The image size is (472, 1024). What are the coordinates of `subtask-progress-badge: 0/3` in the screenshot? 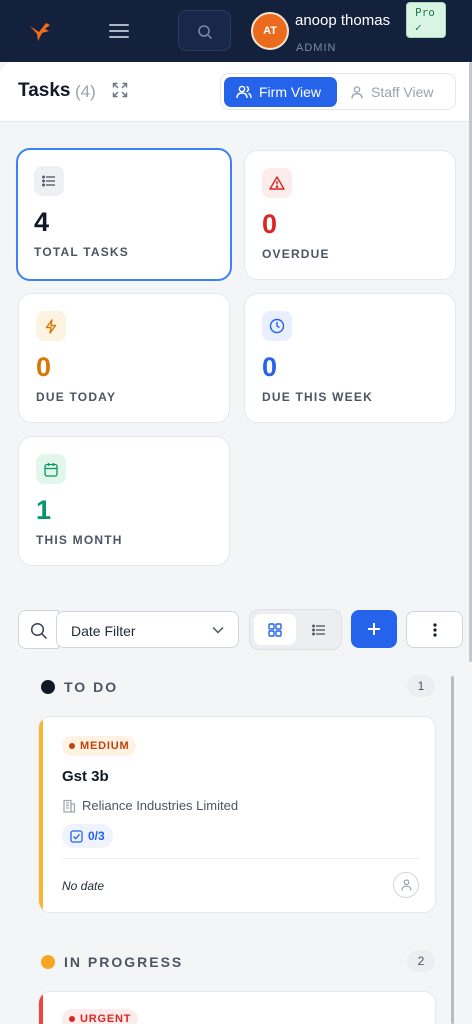 It's located at (87, 836).